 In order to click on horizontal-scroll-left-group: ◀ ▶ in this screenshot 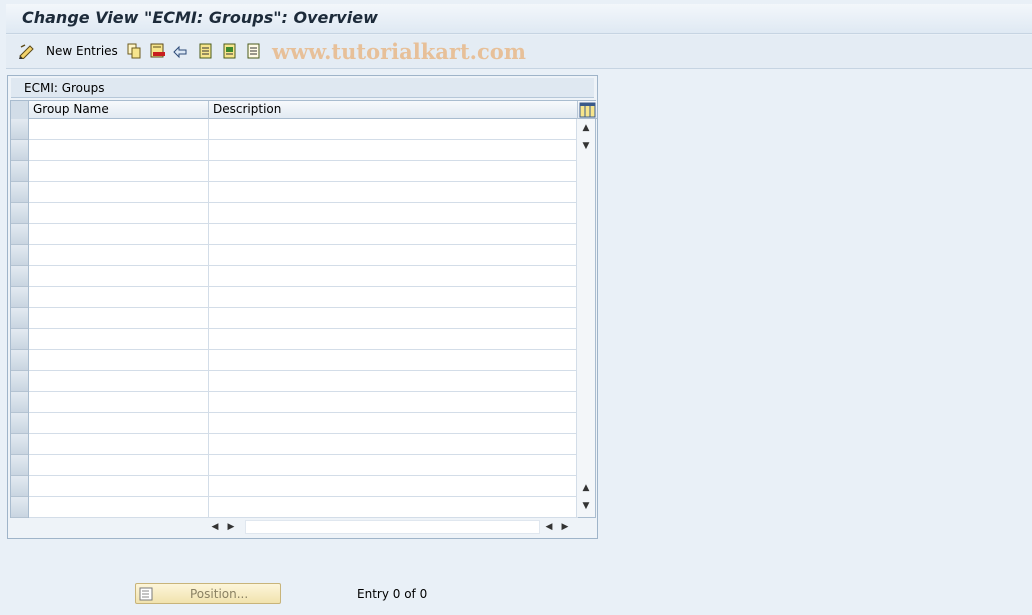, I will do `click(224, 527)`.